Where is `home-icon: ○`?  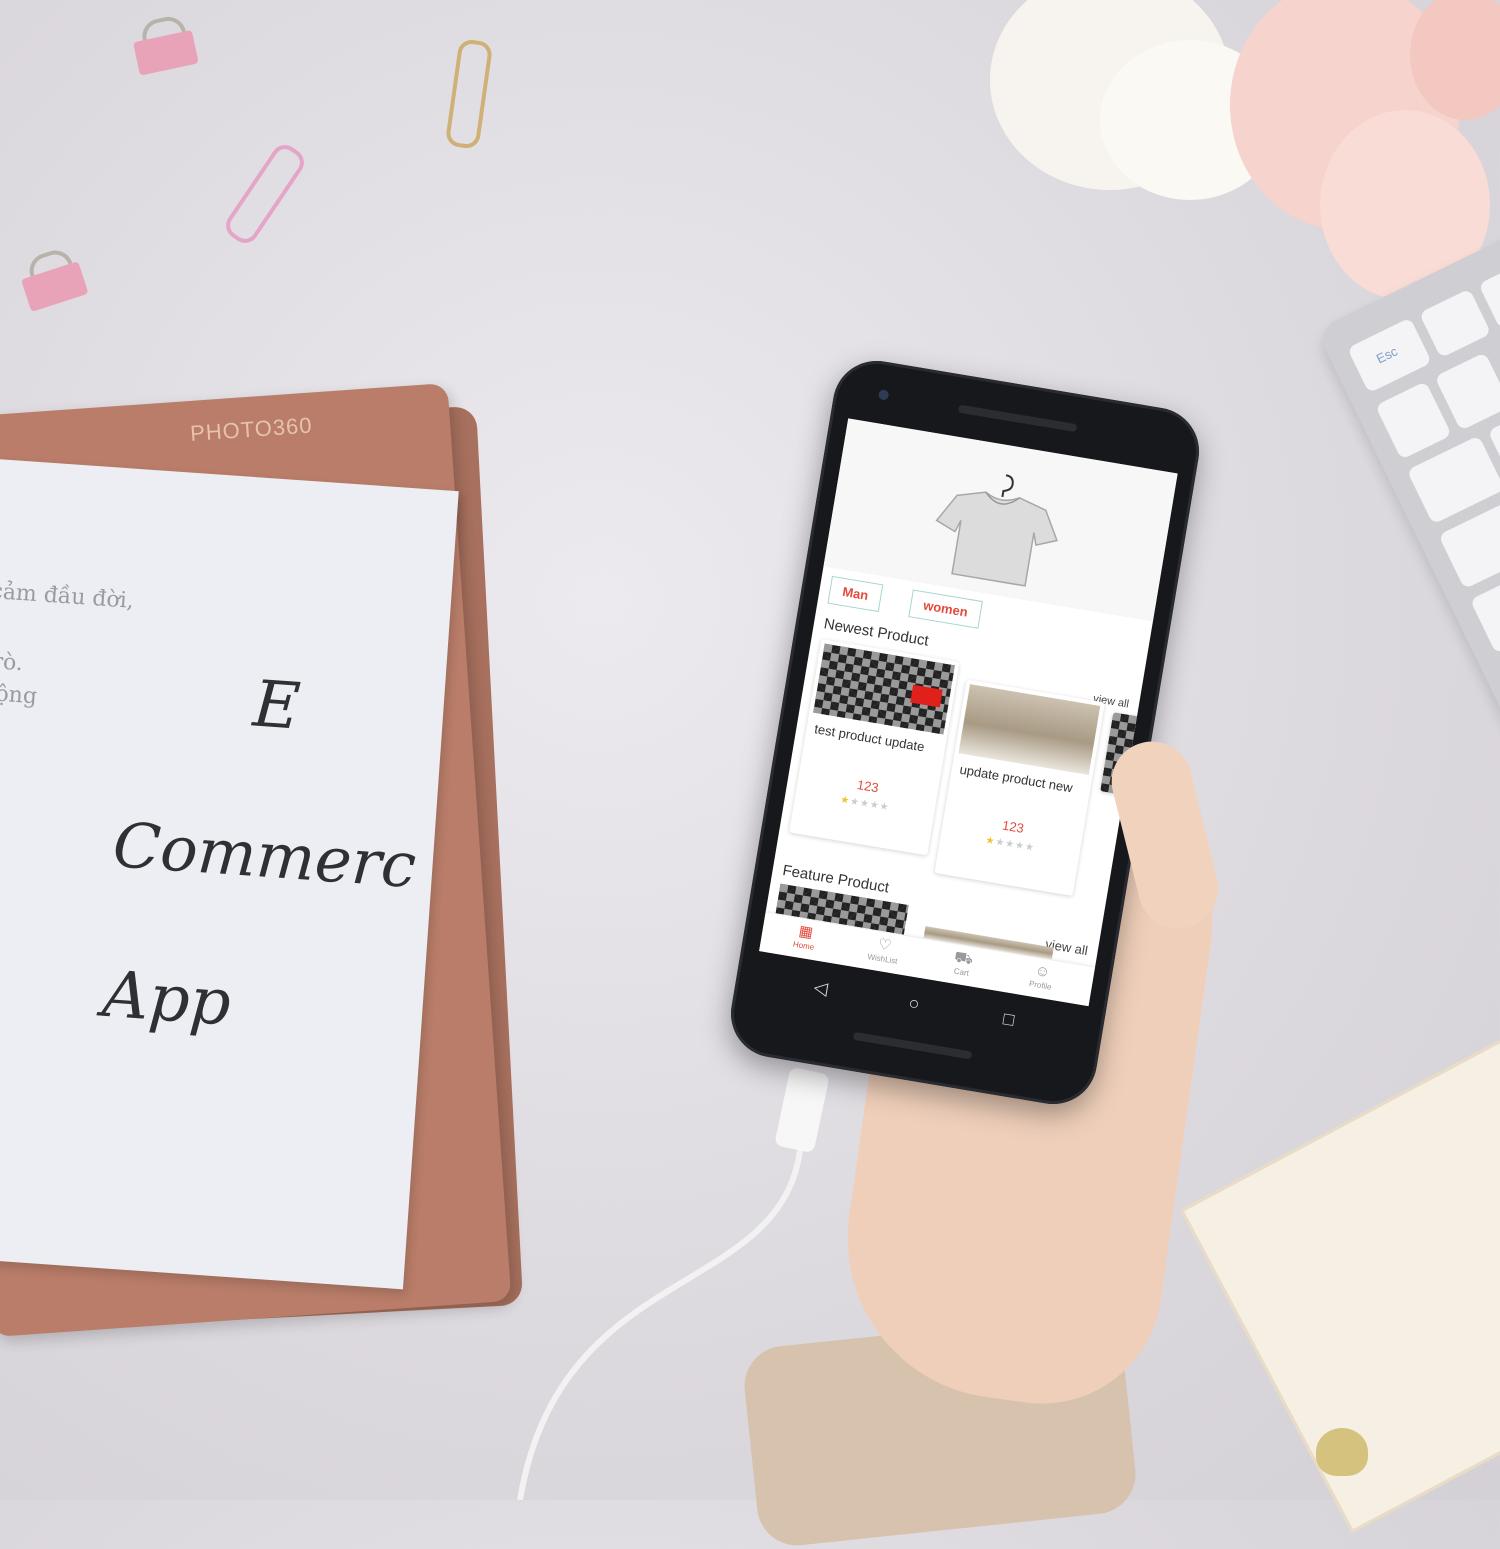 home-icon: ○ is located at coordinates (914, 1004).